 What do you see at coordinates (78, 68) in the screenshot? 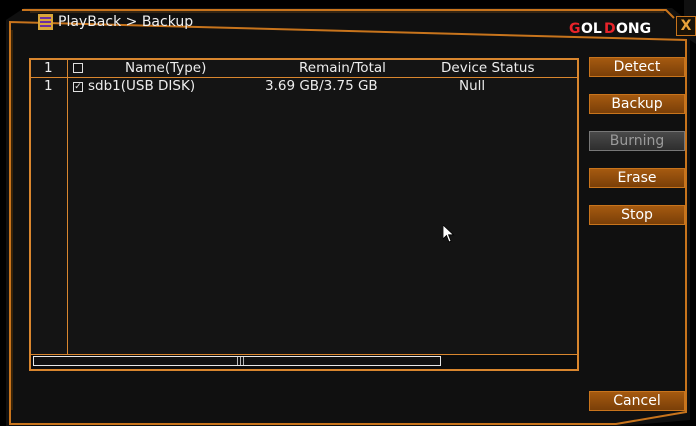
I see `select-all-checkbox` at bounding box center [78, 68].